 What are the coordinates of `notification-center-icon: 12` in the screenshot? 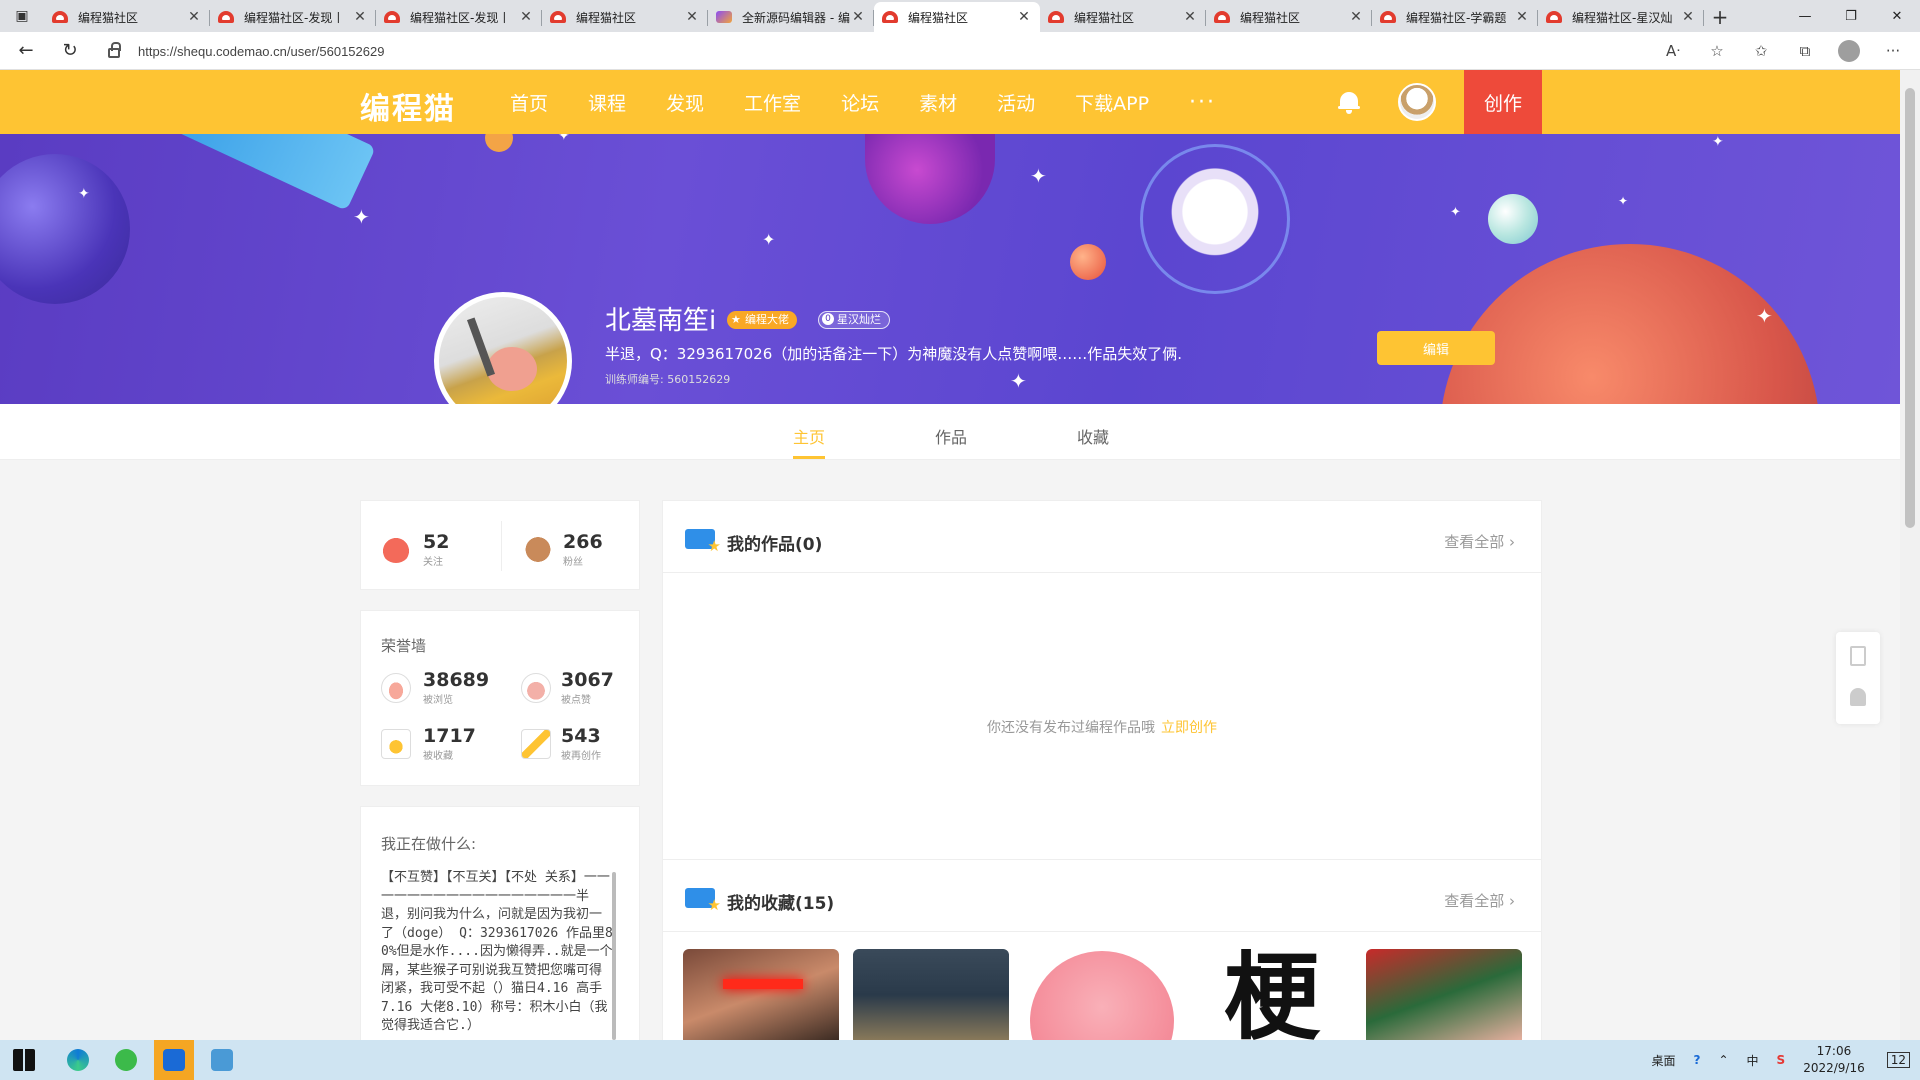 It's located at (1898, 1060).